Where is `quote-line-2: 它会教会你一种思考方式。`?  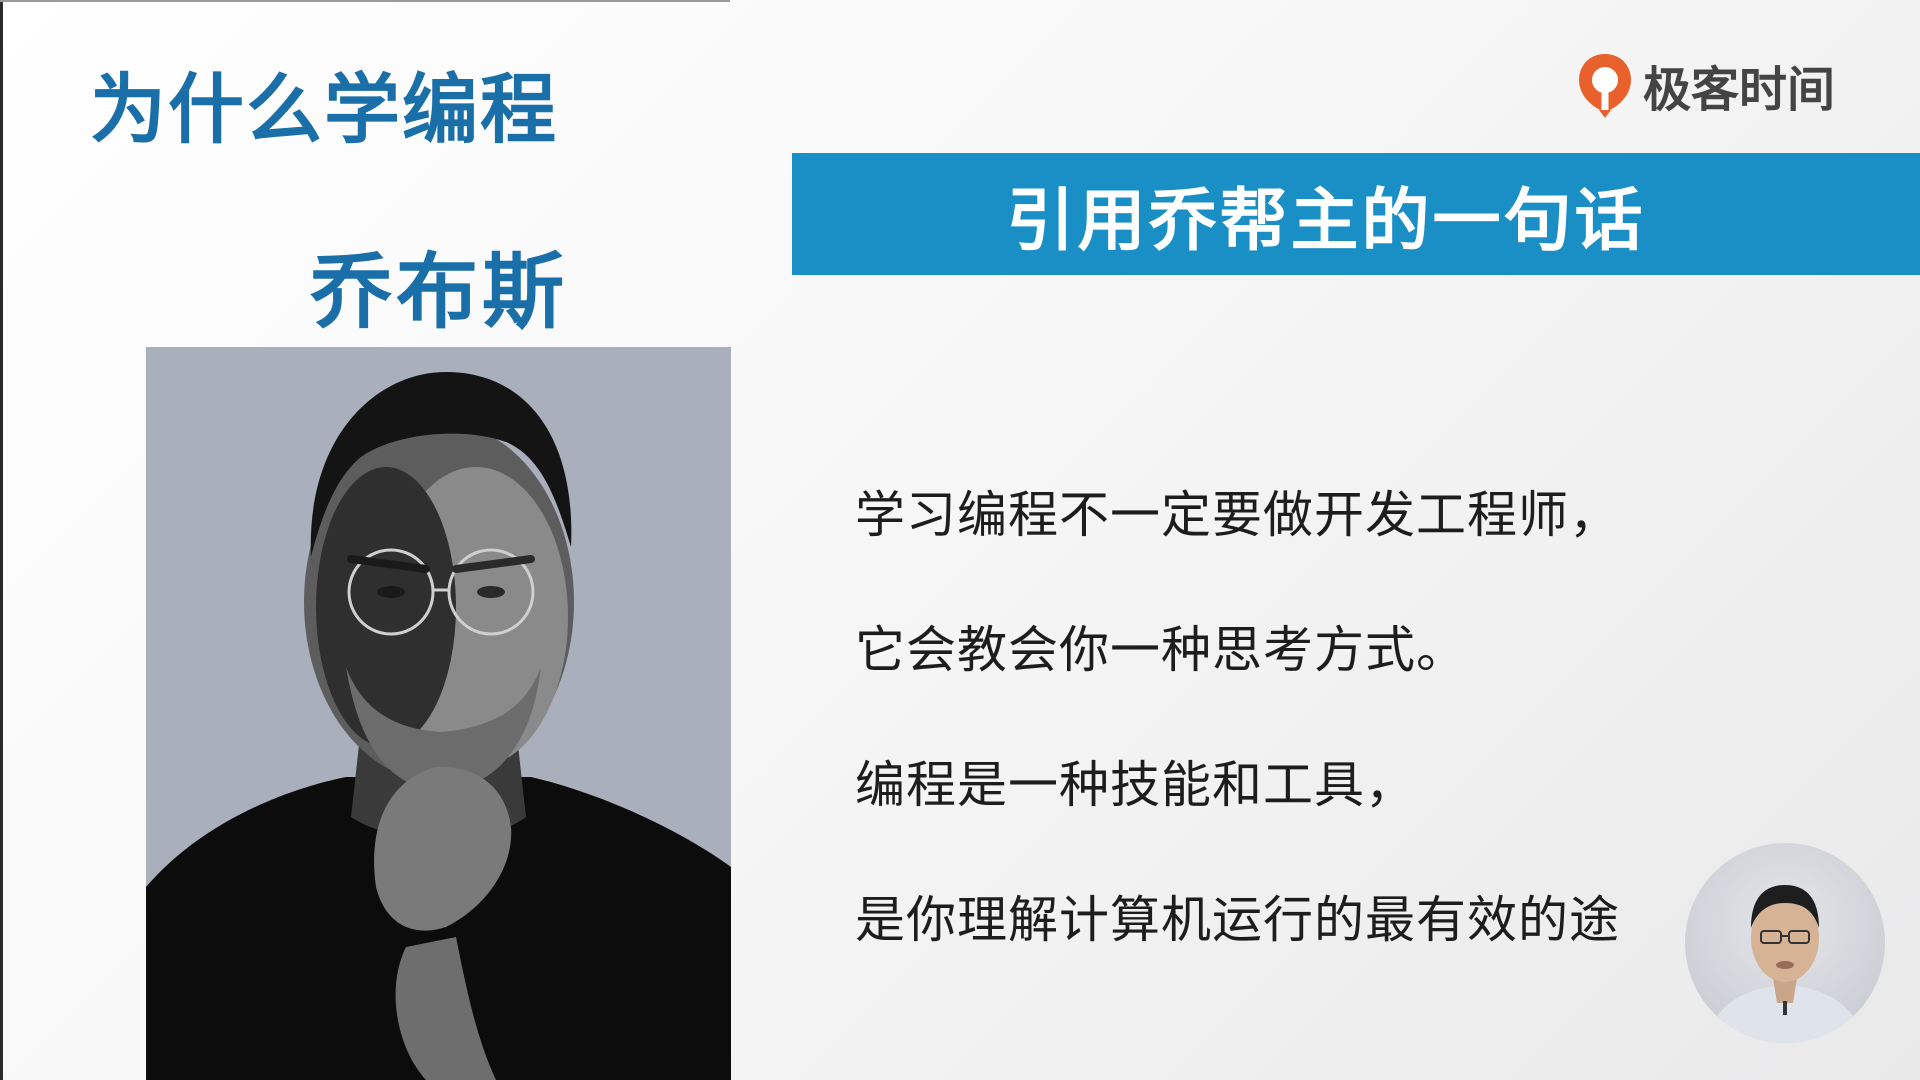
quote-line-2: 它会教会你一种思考方式。 is located at coordinates (1161, 650).